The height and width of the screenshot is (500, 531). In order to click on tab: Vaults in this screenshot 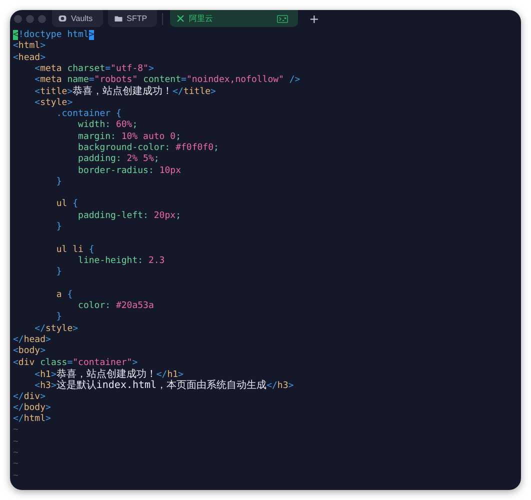, I will do `click(77, 18)`.